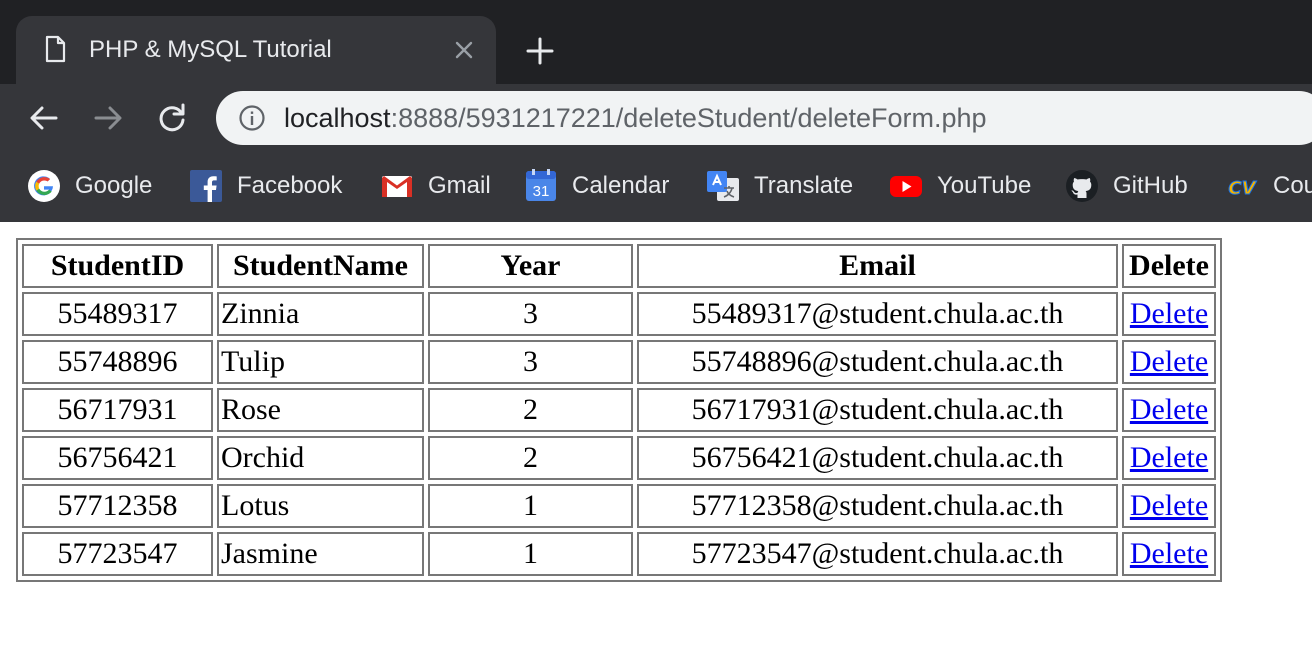 The image size is (1312, 660). What do you see at coordinates (723, 186) in the screenshot?
I see `translate-icon` at bounding box center [723, 186].